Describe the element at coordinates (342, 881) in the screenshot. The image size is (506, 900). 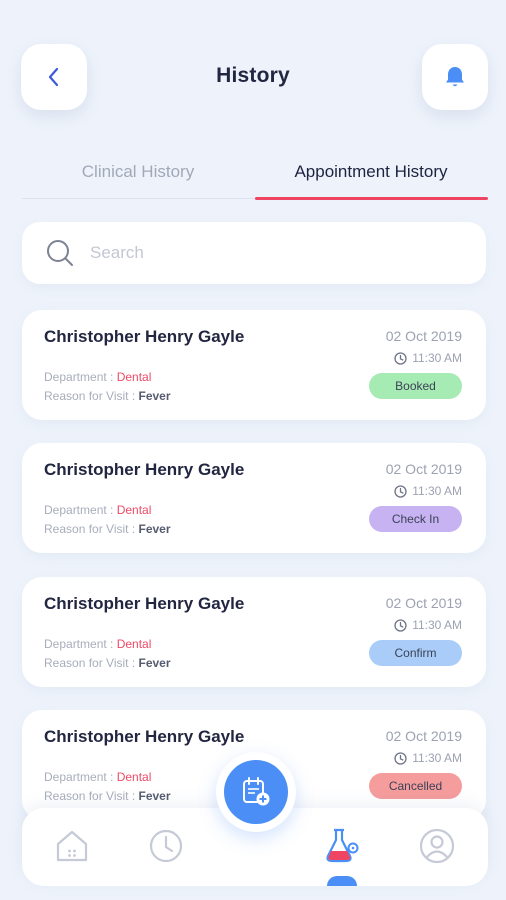
I see `active-nav-indicator` at that location.